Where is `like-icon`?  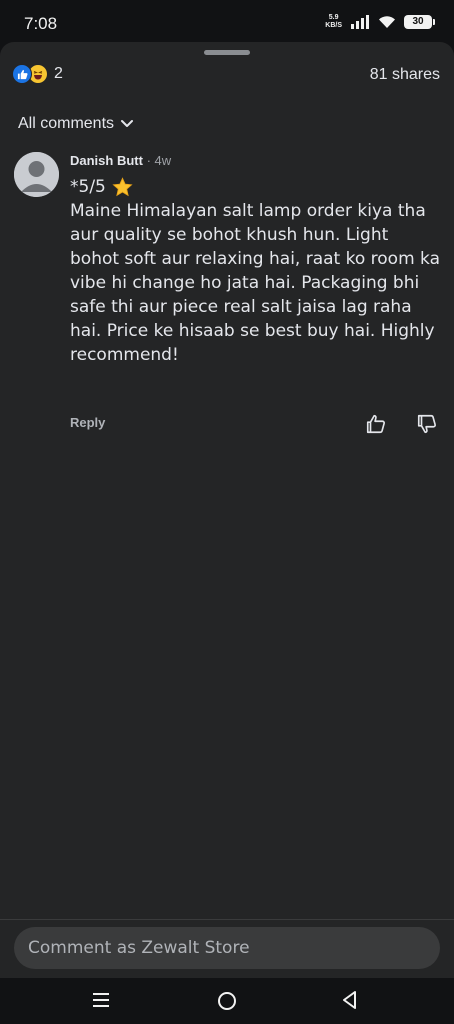 like-icon is located at coordinates (22, 74).